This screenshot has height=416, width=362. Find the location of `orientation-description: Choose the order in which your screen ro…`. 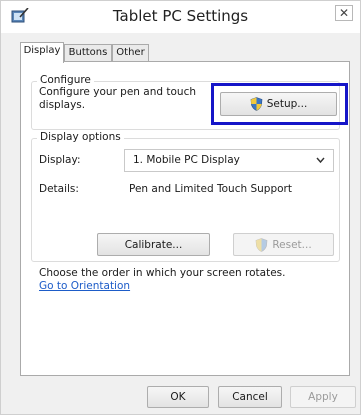

orientation-description: Choose the order in which your screen ro… is located at coordinates (162, 273).